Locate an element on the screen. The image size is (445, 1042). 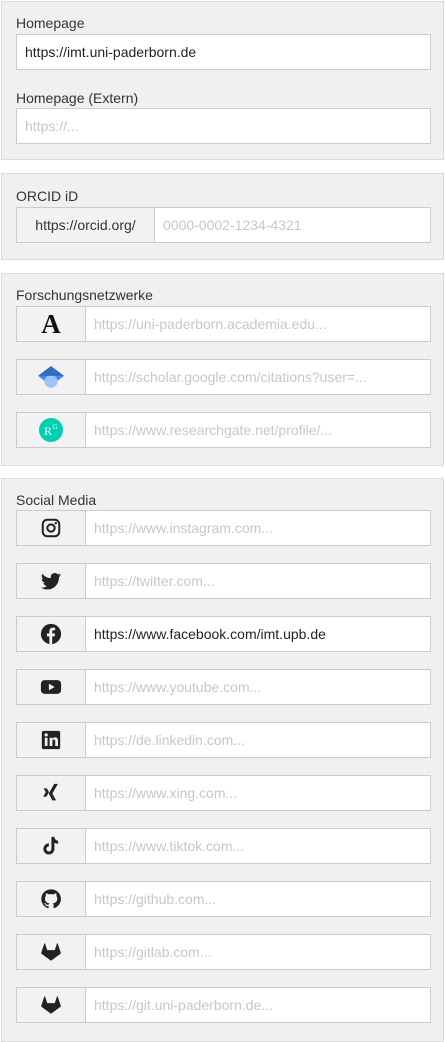
orcid-label: ORCID iD is located at coordinates (47, 196).